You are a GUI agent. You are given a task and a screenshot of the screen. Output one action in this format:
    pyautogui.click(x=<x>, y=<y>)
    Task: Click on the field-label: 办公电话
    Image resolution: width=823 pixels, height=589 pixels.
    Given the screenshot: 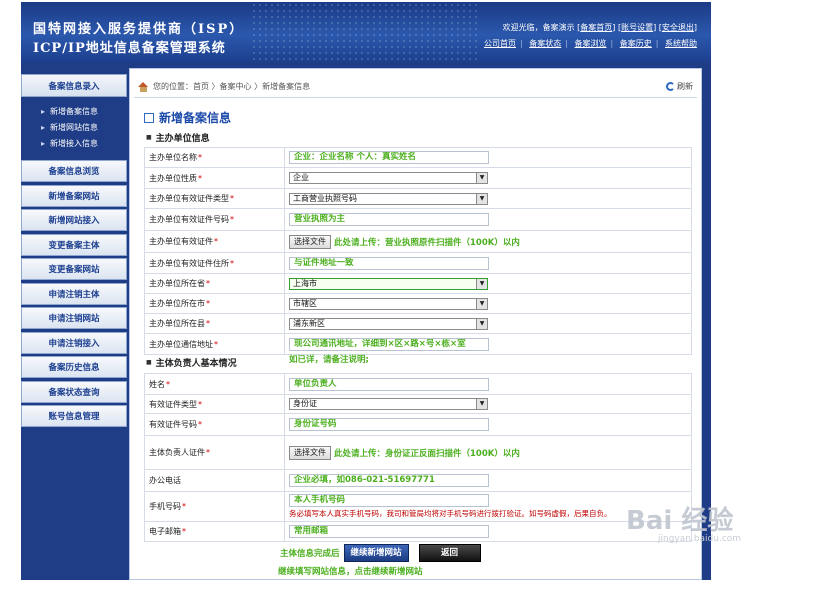 What is the action you would take?
    pyautogui.click(x=165, y=480)
    